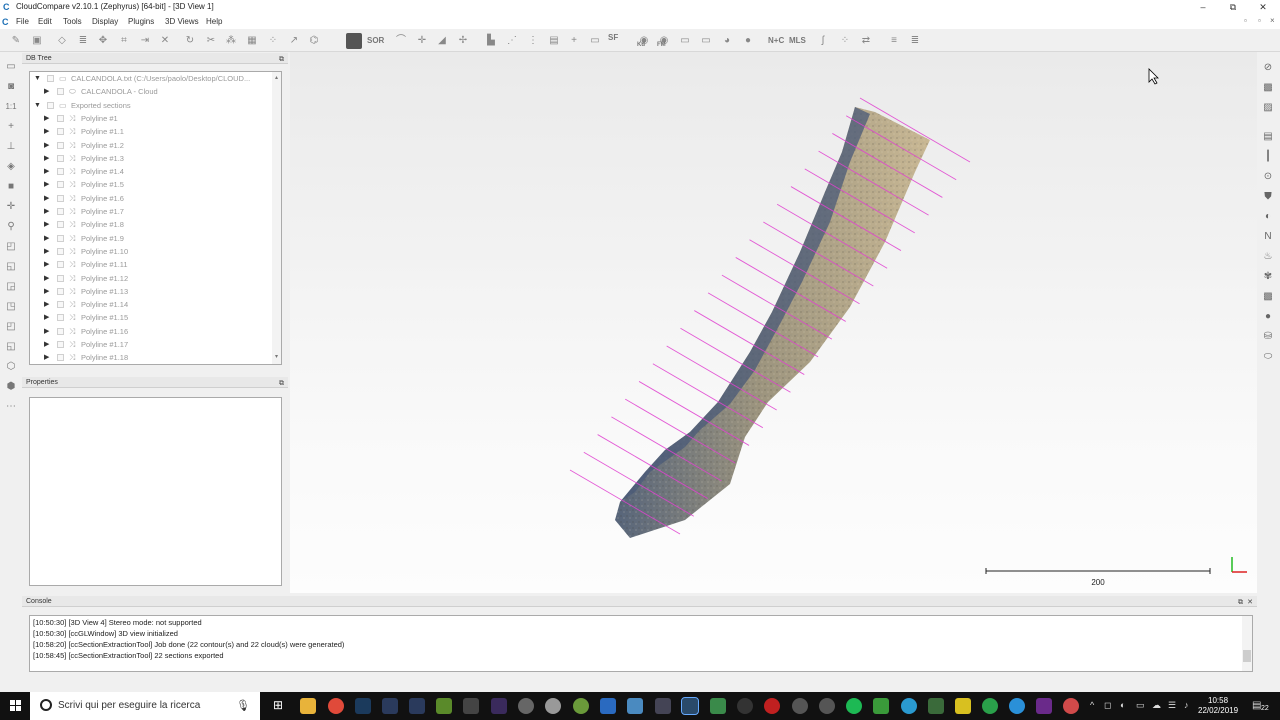 This screenshot has width=1280, height=720. What do you see at coordinates (11, 107) in the screenshot?
I see `scale-icon: 1:1` at bounding box center [11, 107].